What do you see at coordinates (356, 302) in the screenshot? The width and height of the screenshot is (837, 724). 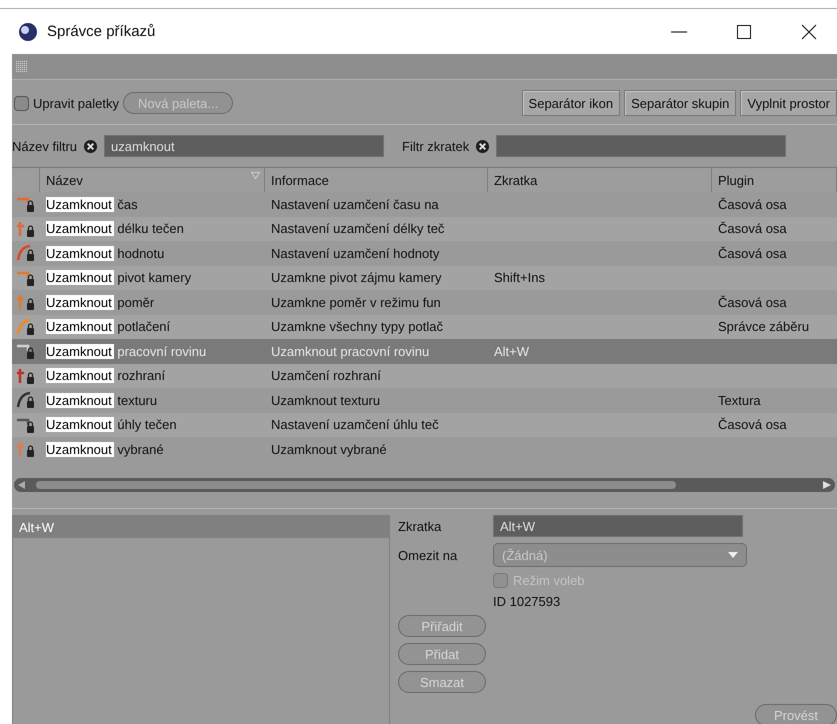 I see `table-cell-text: Uzamkne poměr v režimu fun` at bounding box center [356, 302].